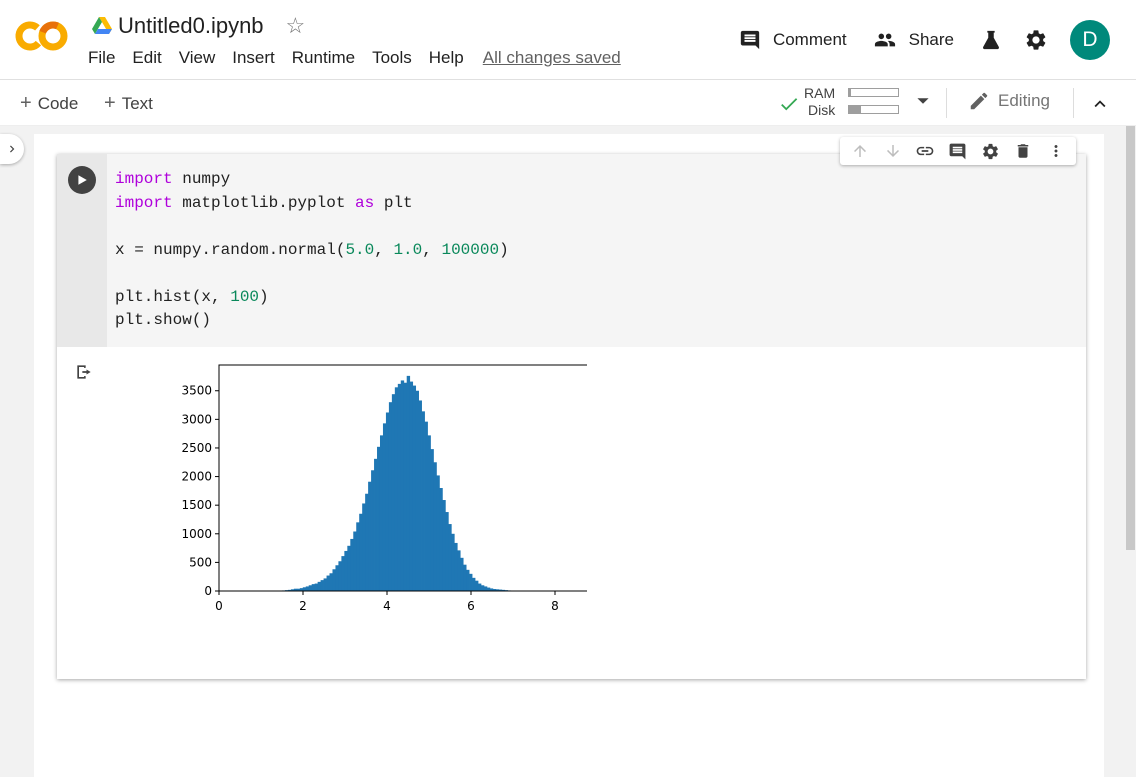 The width and height of the screenshot is (1136, 777). I want to click on histogram-bars, so click(397, 483).